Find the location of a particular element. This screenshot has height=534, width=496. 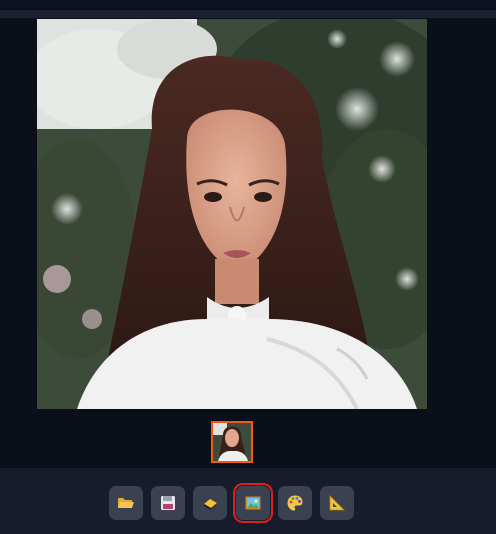

set-square-ruler-icon is located at coordinates (337, 503).